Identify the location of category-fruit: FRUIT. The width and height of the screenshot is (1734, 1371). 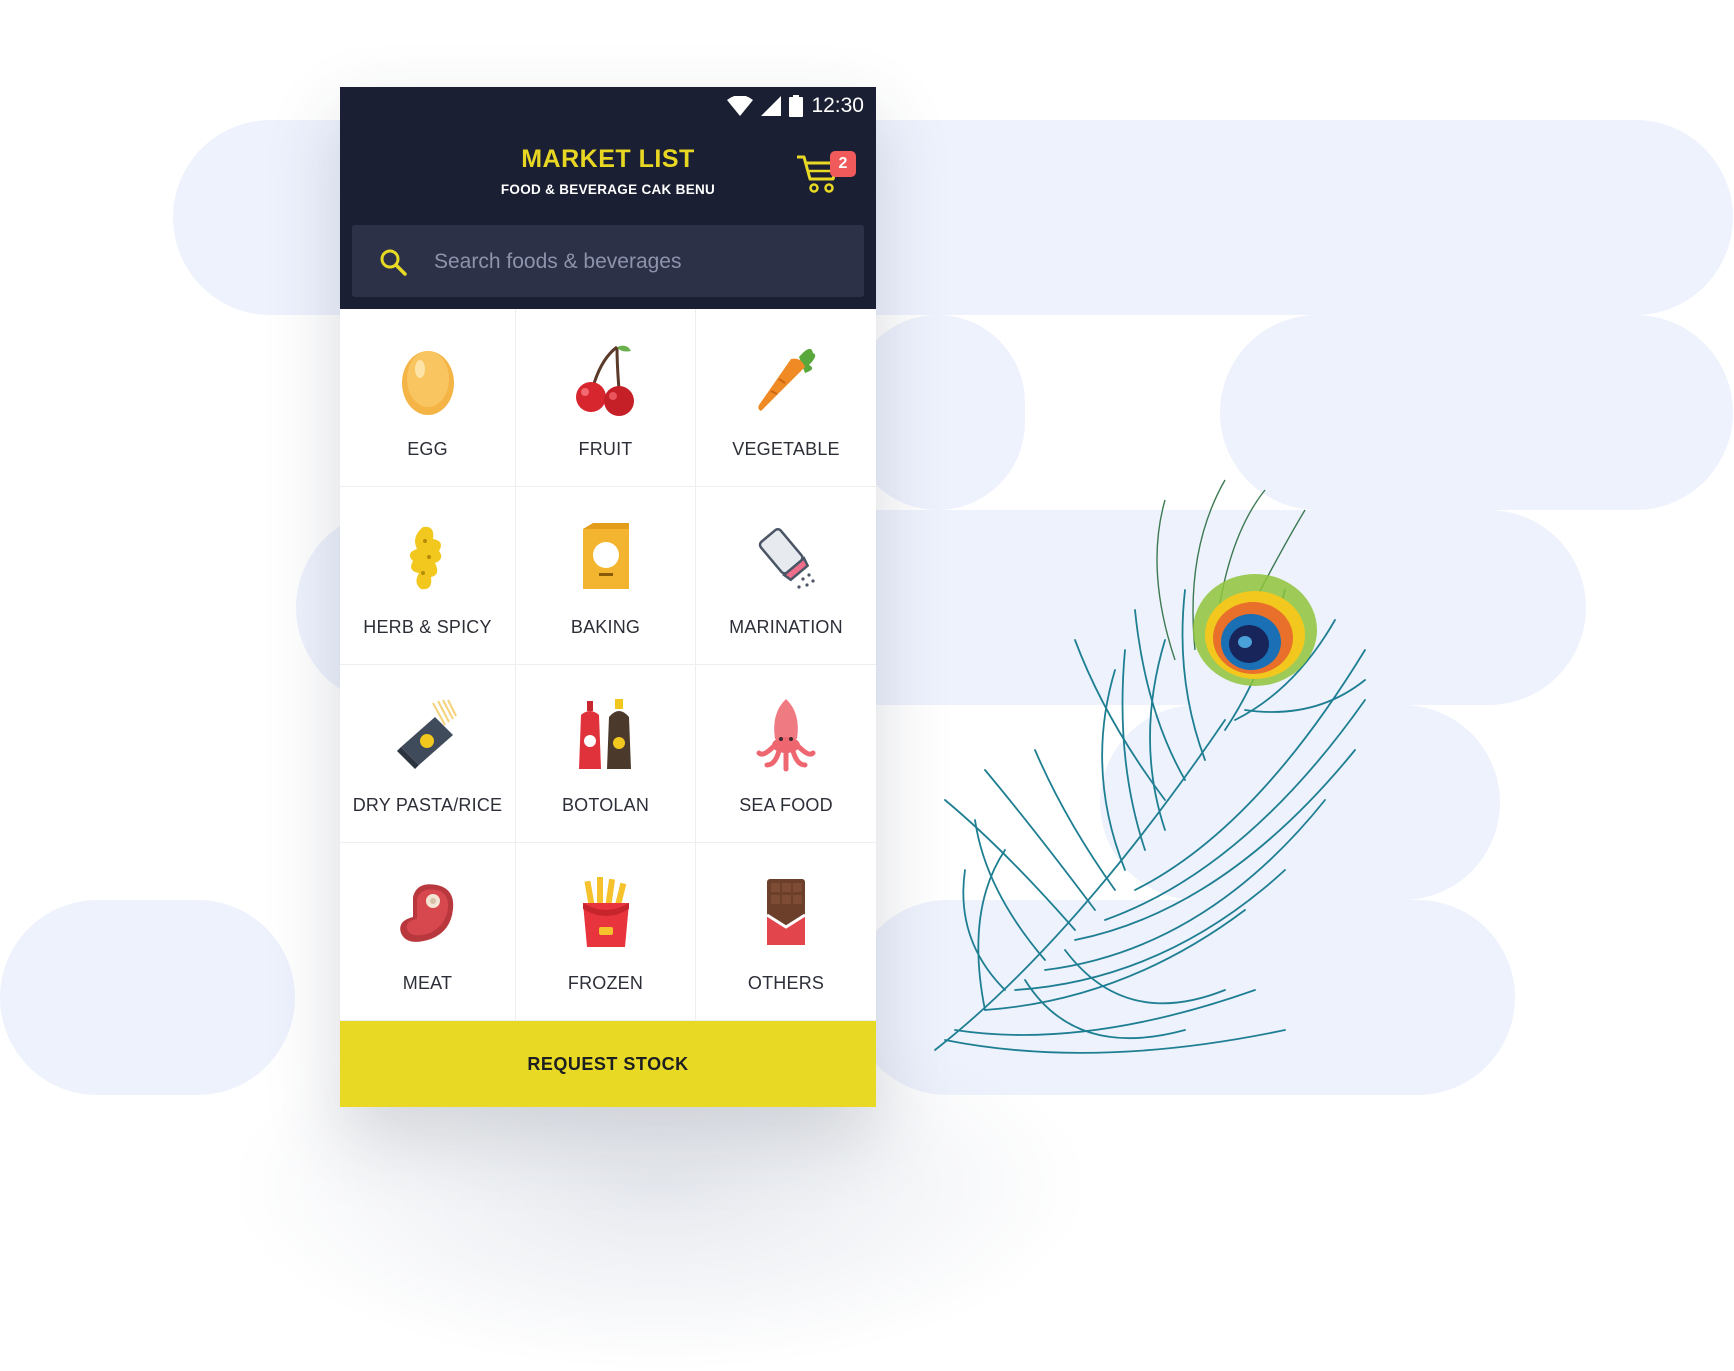
(606, 398).